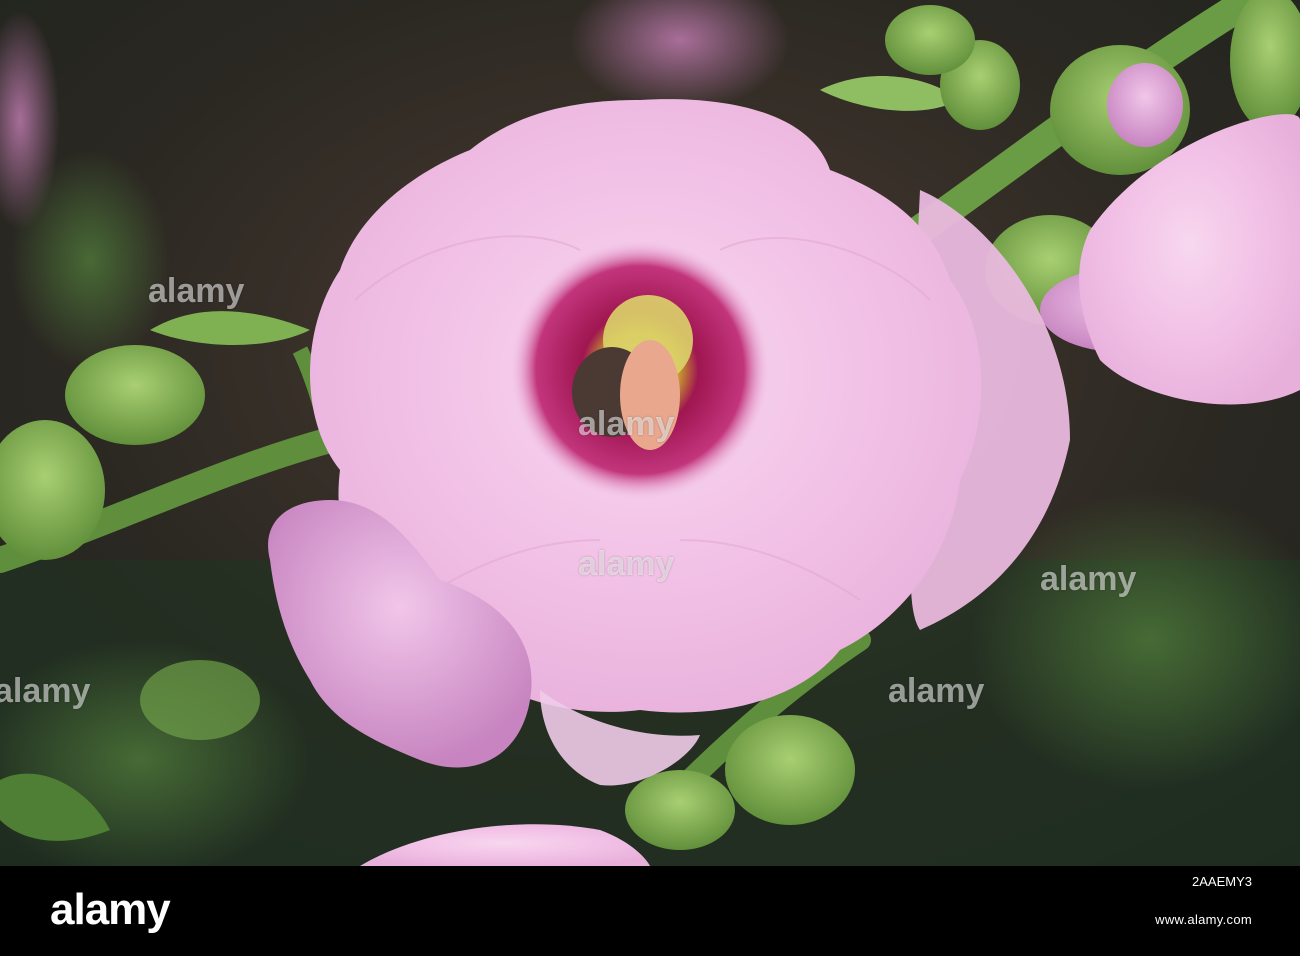 Image resolution: width=1300 pixels, height=956 pixels. Describe the element at coordinates (1145, 105) in the screenshot. I see `pink-bud-right-top` at that location.